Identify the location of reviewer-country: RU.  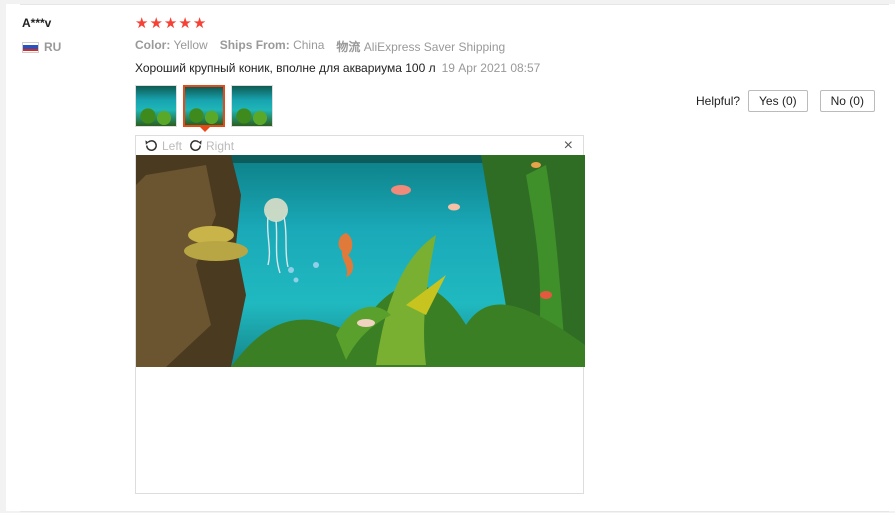
(41, 47).